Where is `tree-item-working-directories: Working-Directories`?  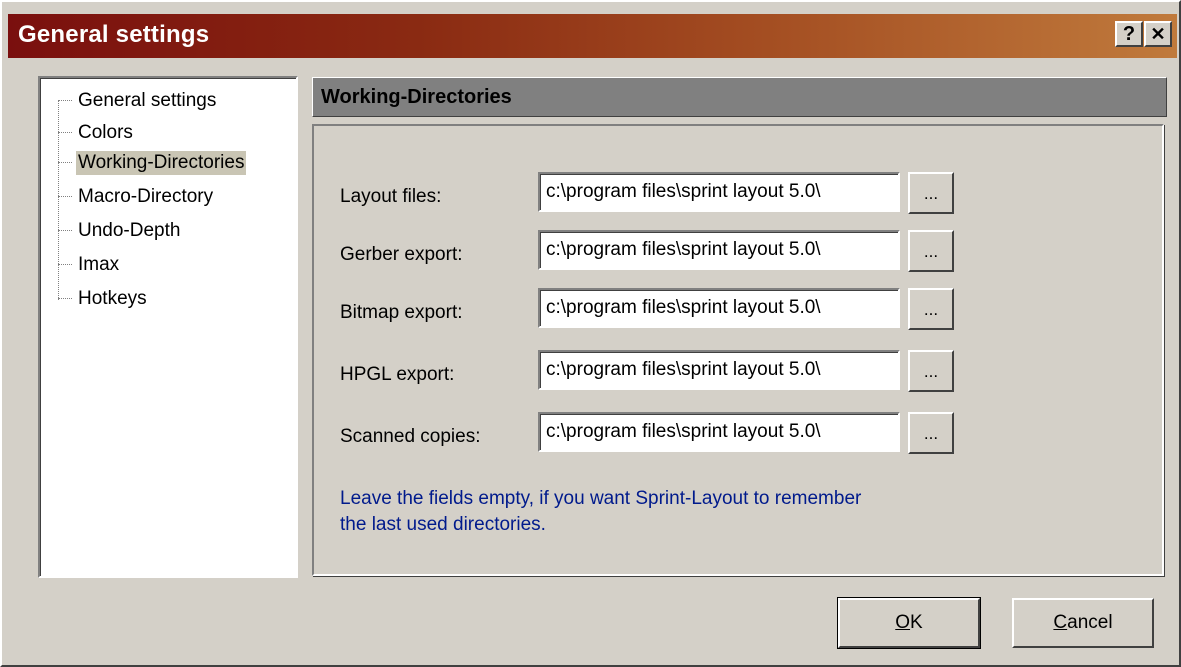
tree-item-working-directories: Working-Directories is located at coordinates (152, 163).